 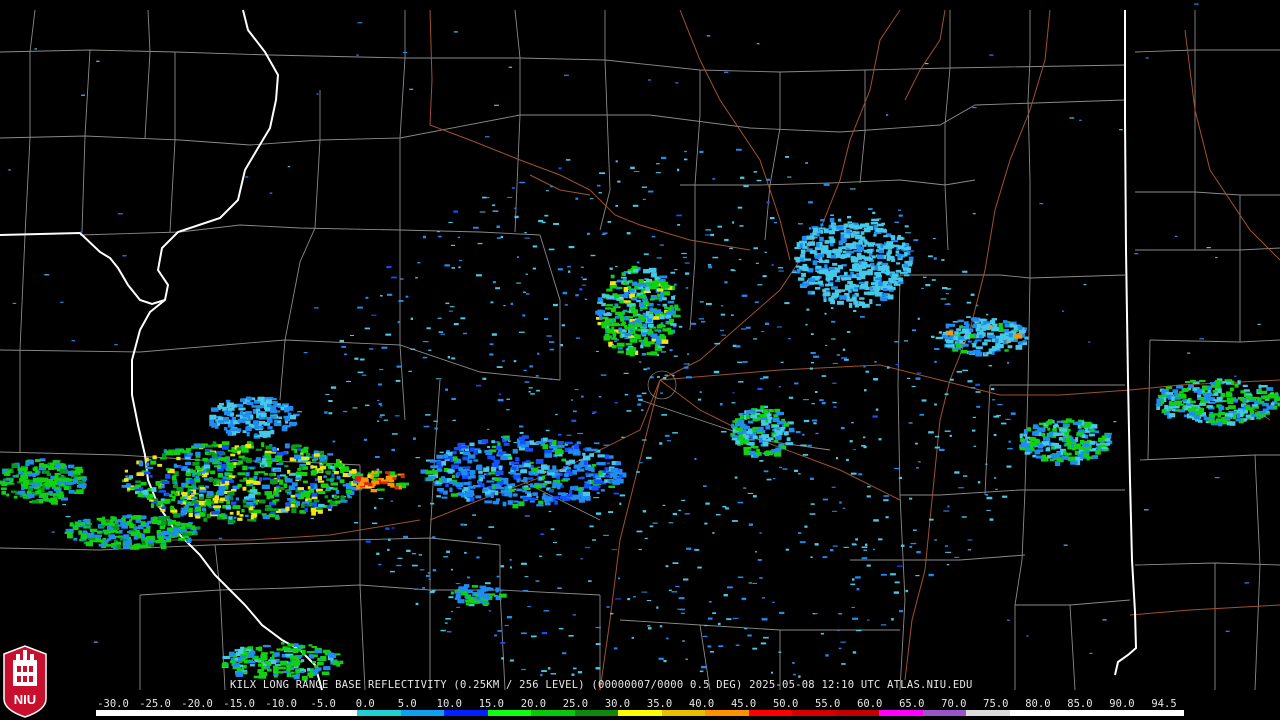 What do you see at coordinates (575, 704) in the screenshot?
I see `scale-label: 25.0` at bounding box center [575, 704].